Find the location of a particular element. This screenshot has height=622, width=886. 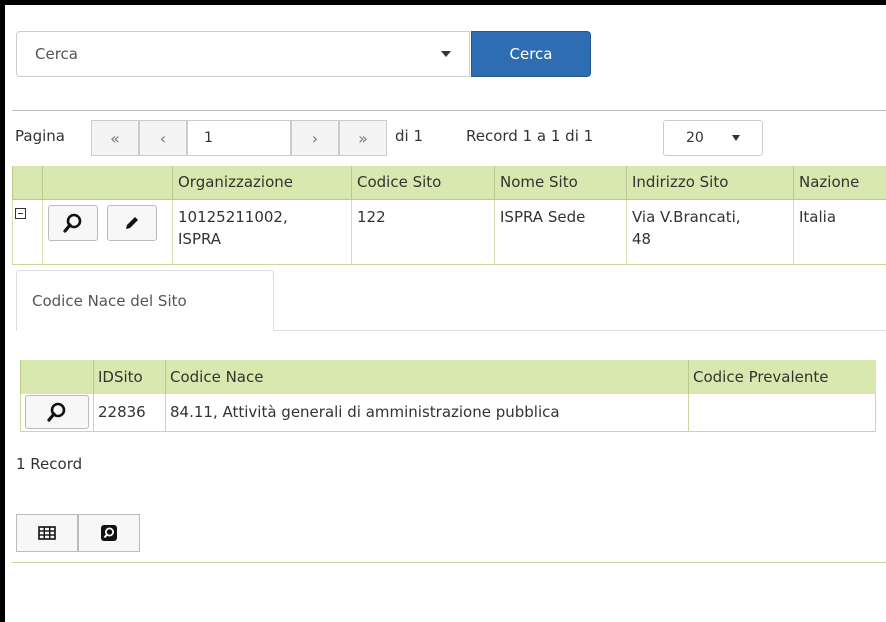

zoom-icon is located at coordinates (109, 533).